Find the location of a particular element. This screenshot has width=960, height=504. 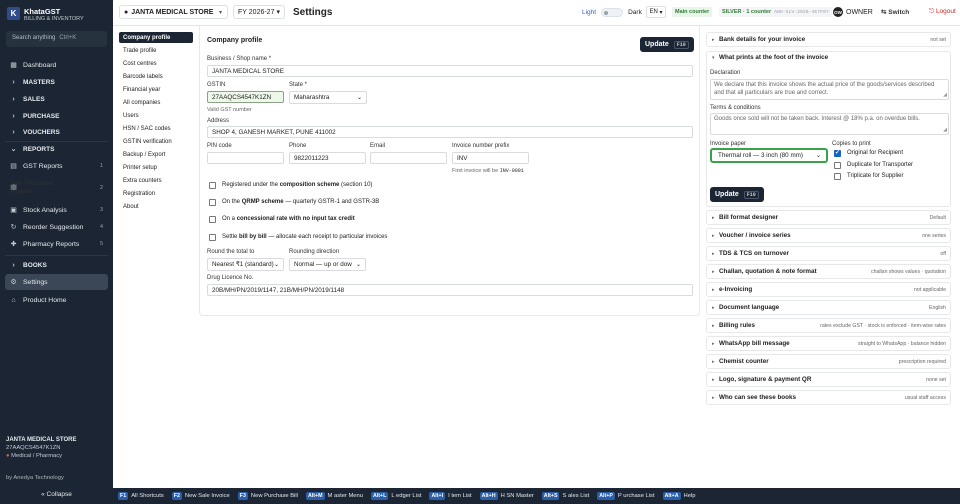

switch-button: ⇆ Switch is located at coordinates (895, 12).